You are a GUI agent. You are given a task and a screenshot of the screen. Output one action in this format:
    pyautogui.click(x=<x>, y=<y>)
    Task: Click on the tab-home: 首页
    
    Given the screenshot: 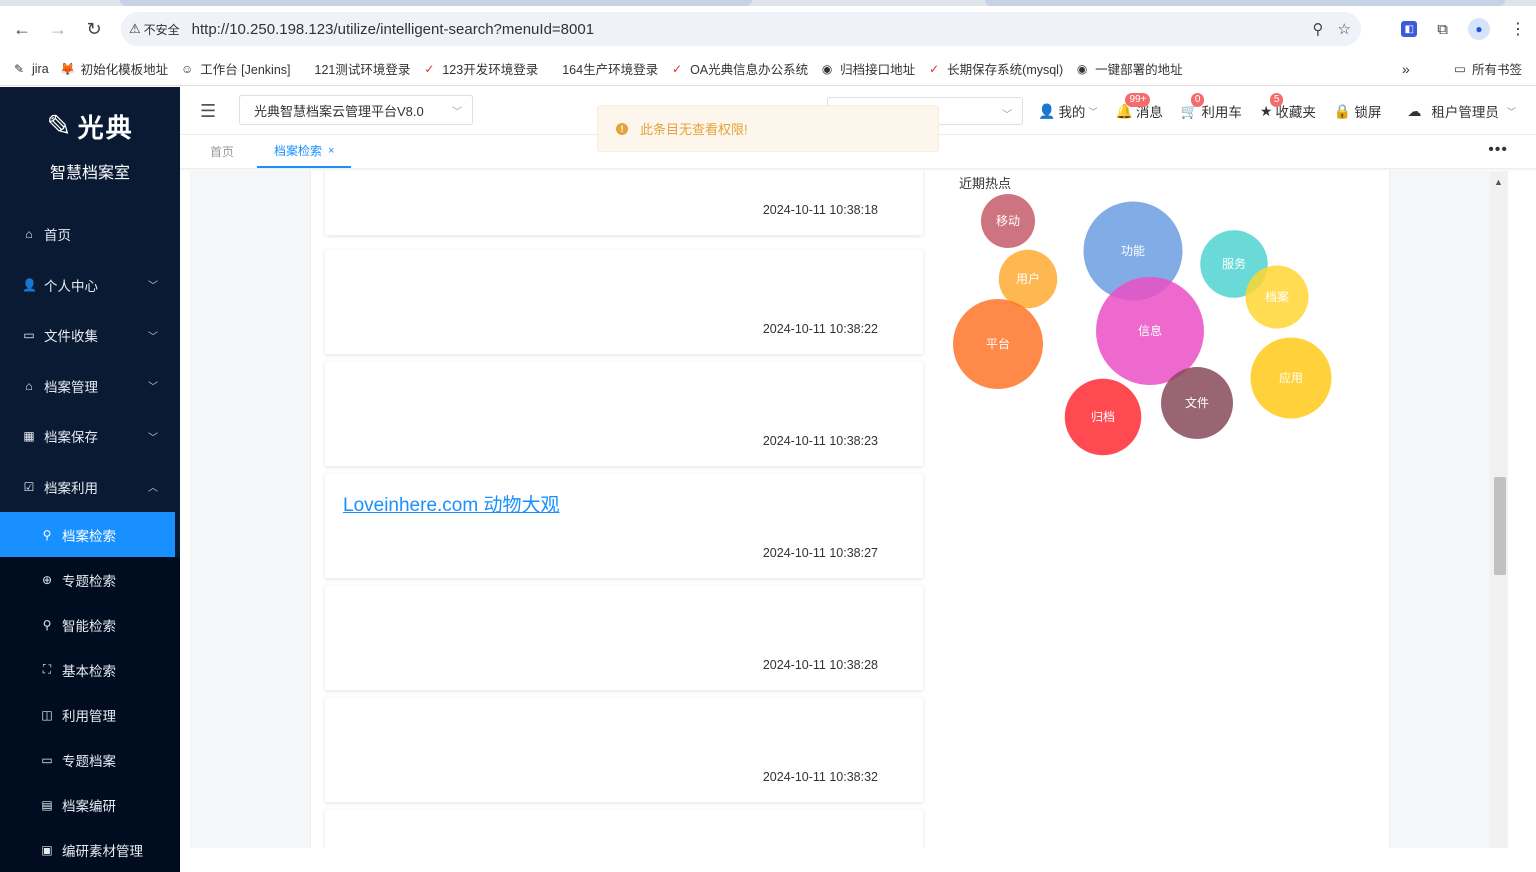 What is the action you would take?
    pyautogui.click(x=222, y=151)
    